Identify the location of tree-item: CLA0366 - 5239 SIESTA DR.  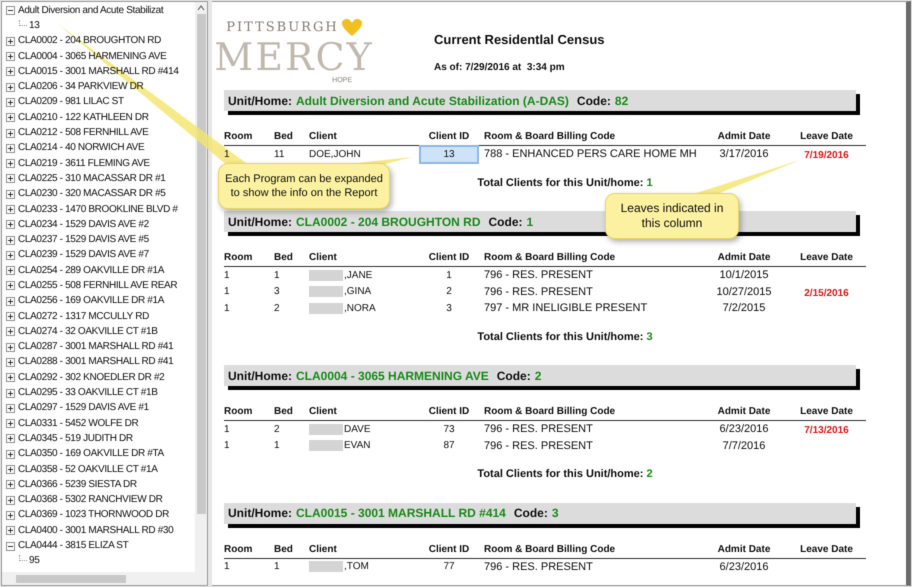
(77, 485).